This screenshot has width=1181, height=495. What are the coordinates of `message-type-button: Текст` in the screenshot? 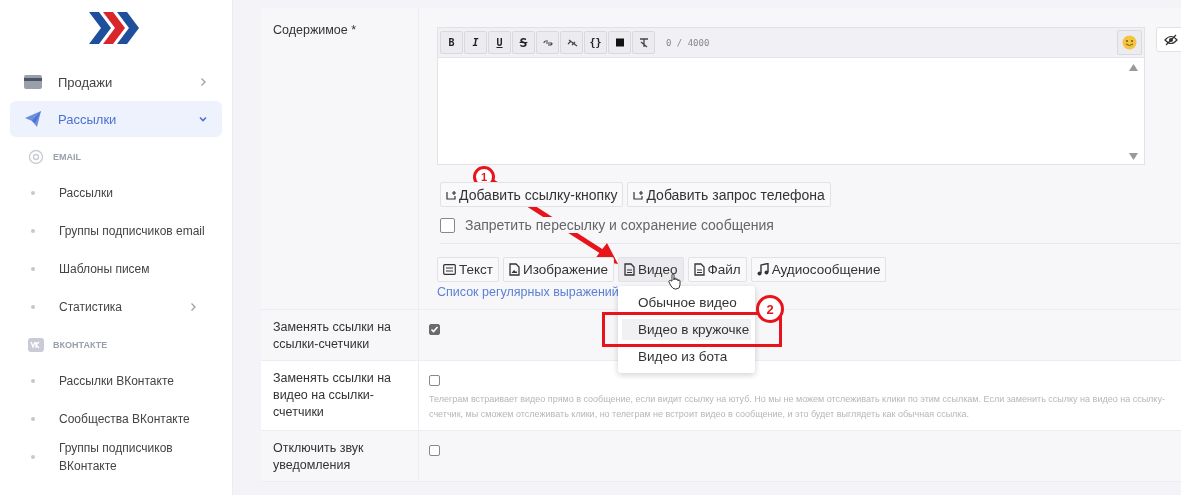 It's located at (468, 269).